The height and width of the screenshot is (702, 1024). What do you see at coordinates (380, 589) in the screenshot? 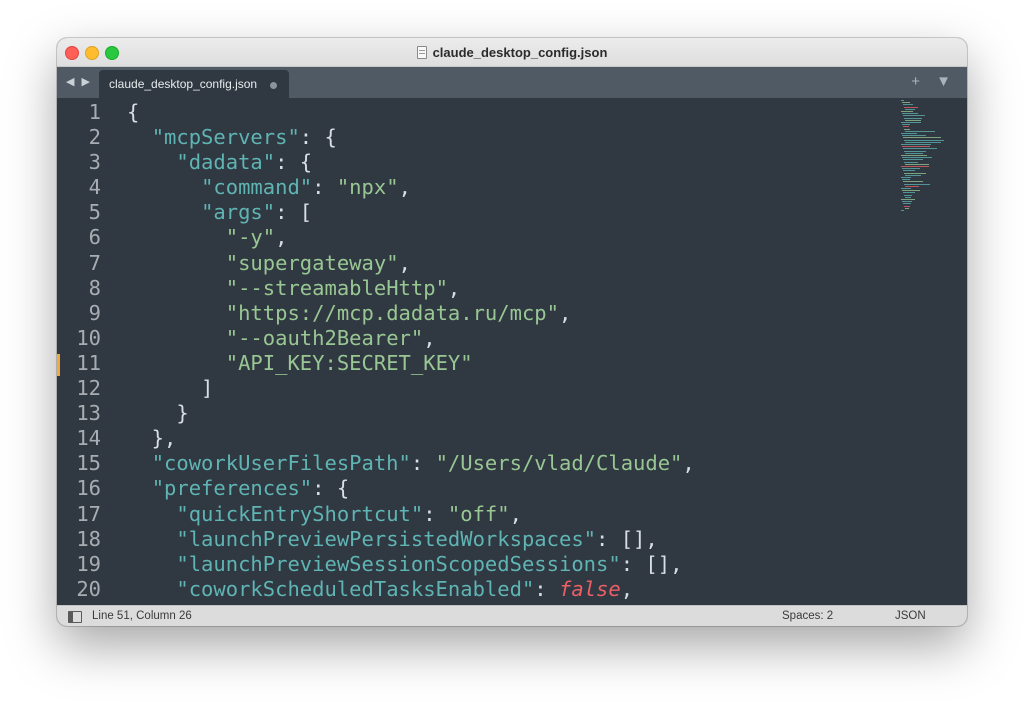
I see `line-text: "coworkScheduledTasksEnabled": false,` at bounding box center [380, 589].